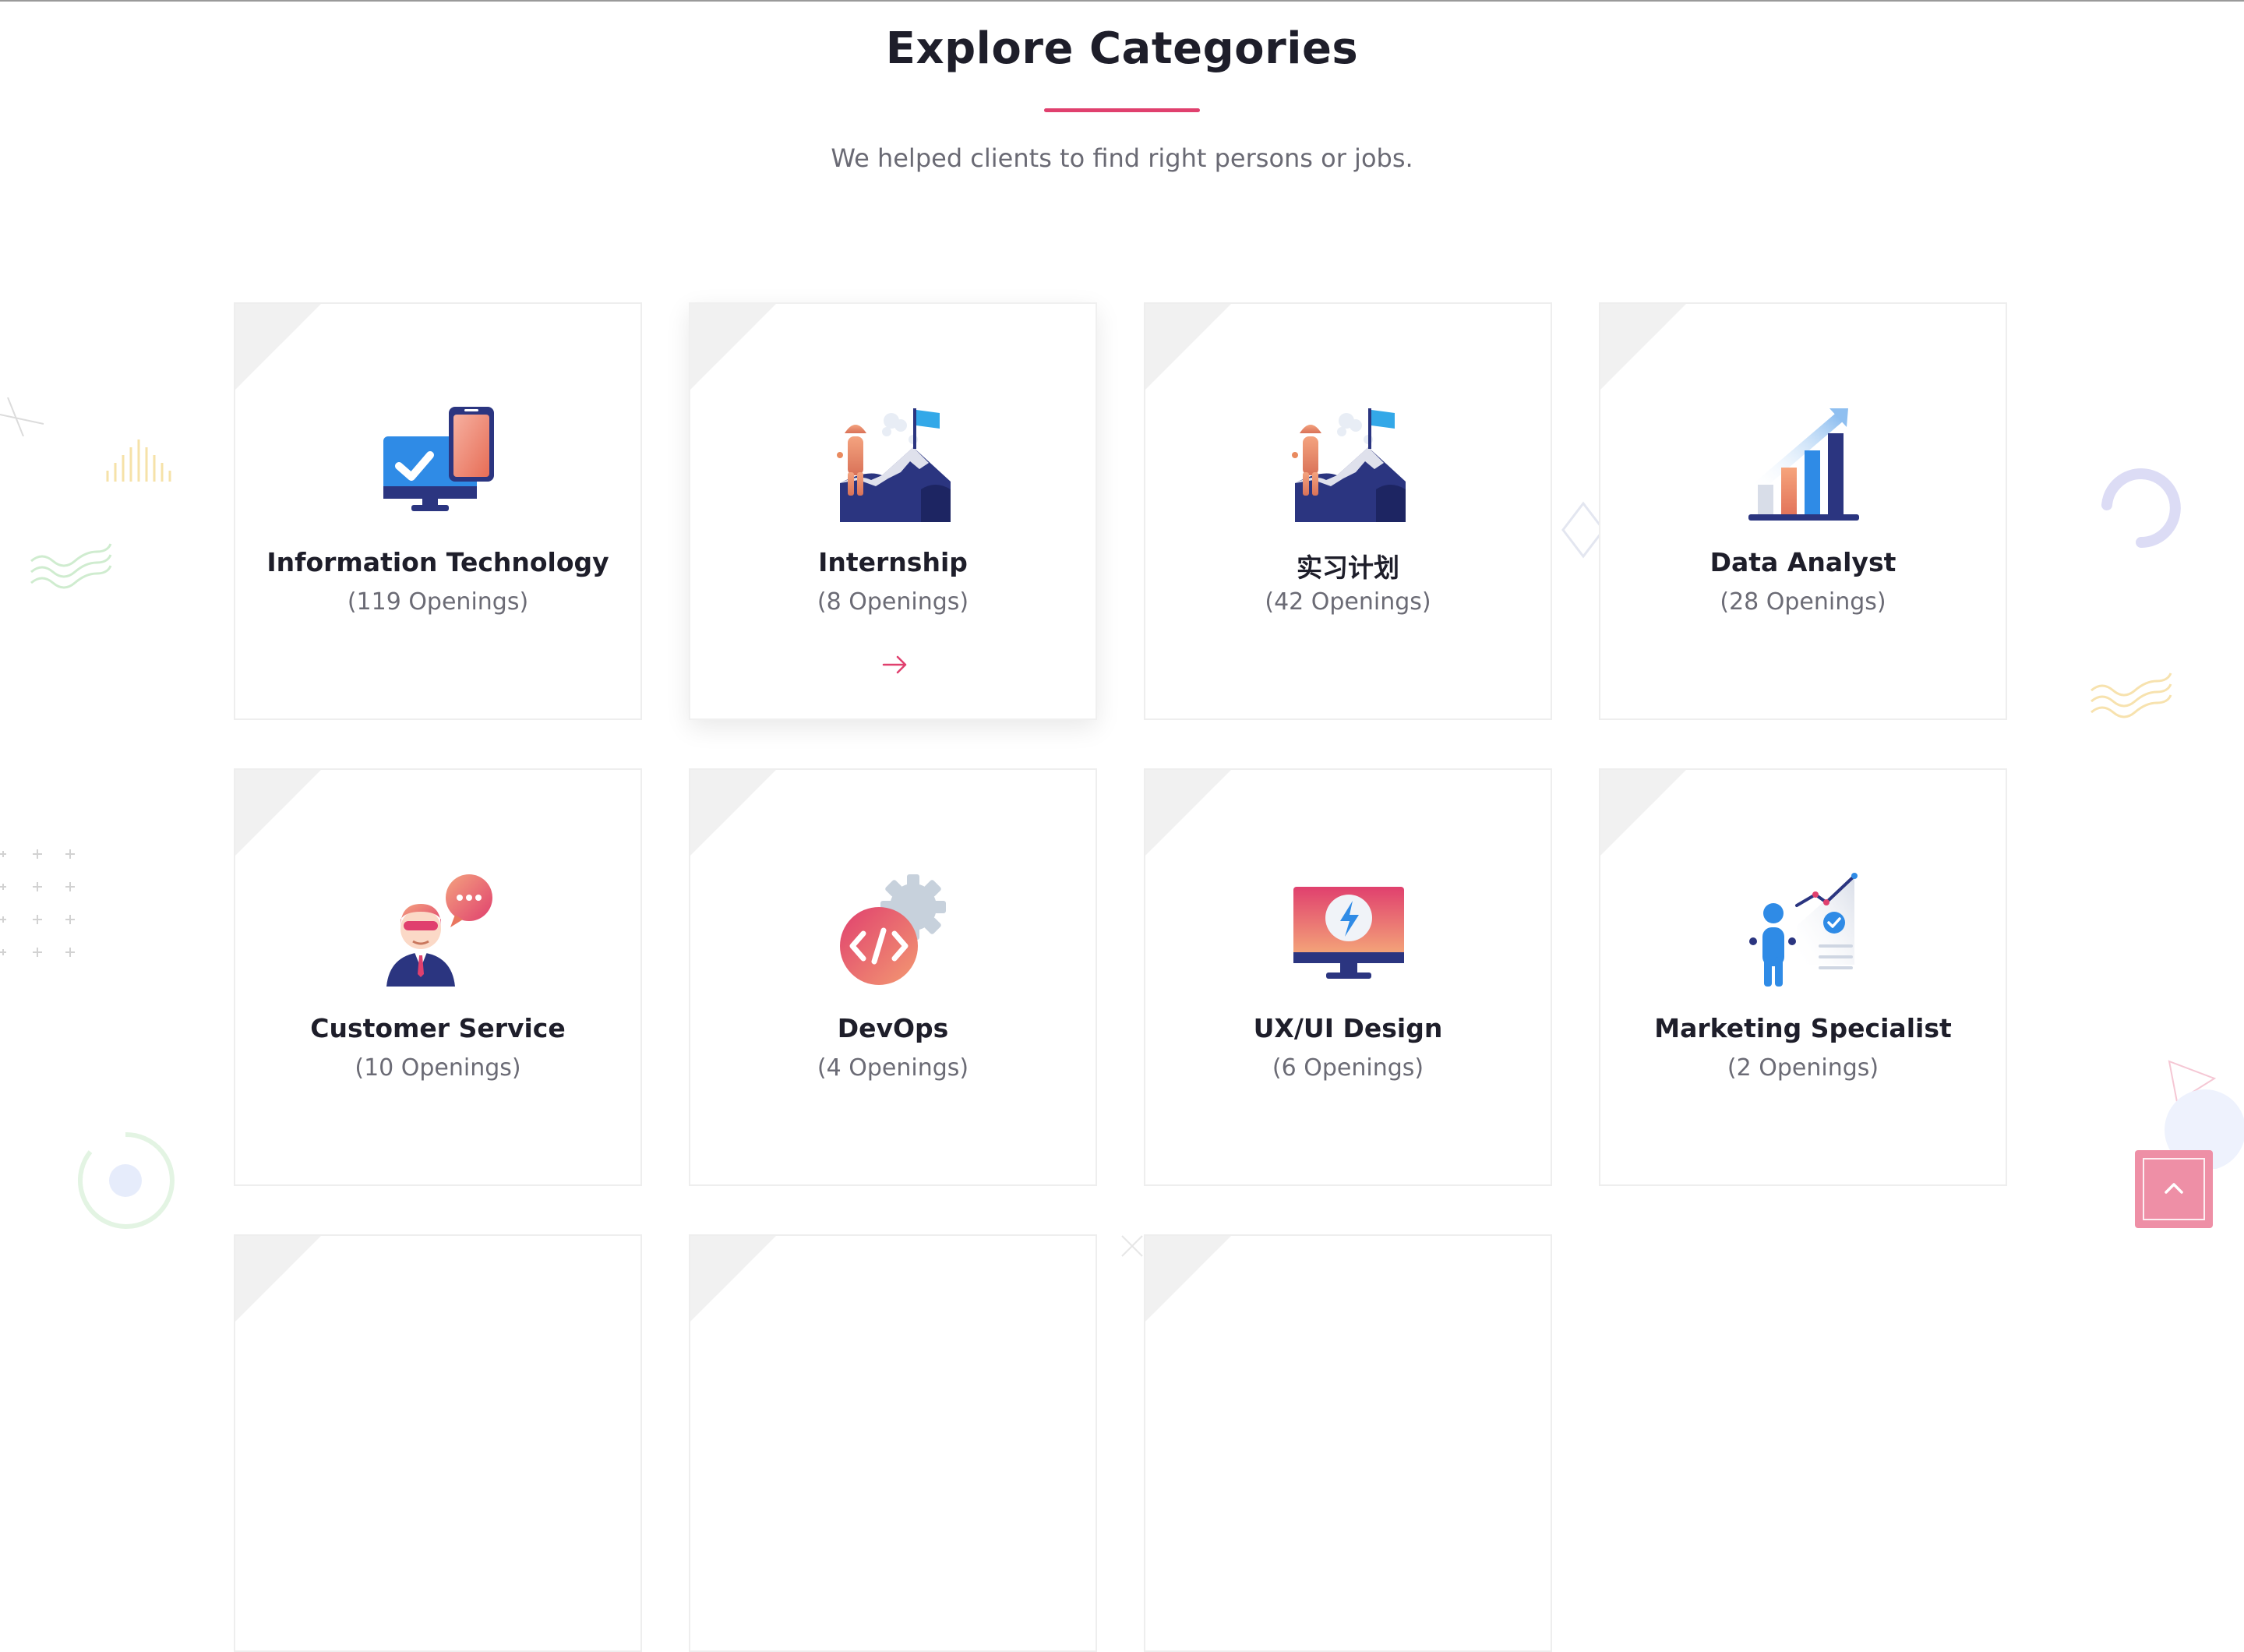 Image resolution: width=2244 pixels, height=1652 pixels. Describe the element at coordinates (1348, 1028) in the screenshot. I see `category-name: UX/UI Design` at that location.